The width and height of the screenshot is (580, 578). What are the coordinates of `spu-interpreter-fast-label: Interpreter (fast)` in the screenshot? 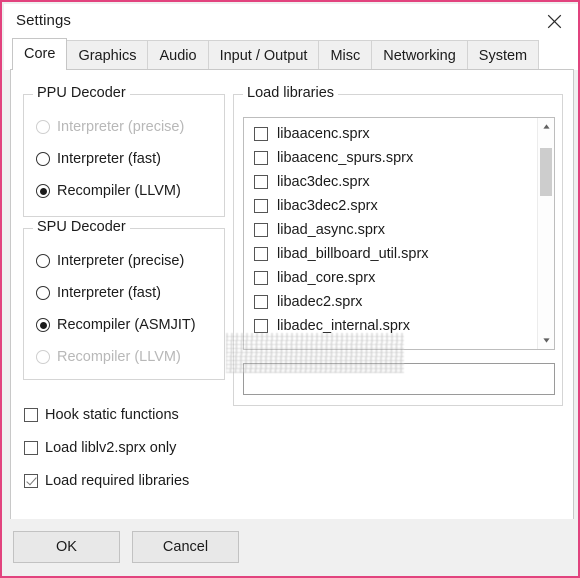 It's located at (109, 293).